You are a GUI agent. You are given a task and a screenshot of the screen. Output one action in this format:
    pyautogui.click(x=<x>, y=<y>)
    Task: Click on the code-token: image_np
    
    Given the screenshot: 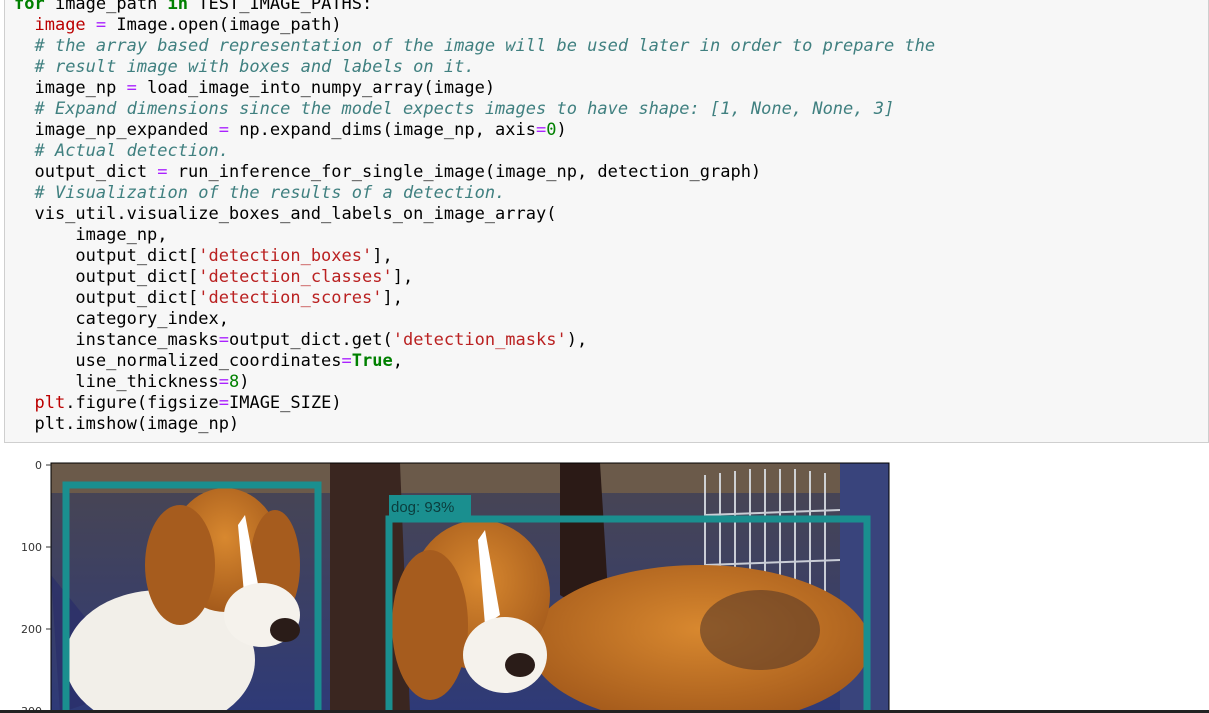 What is the action you would take?
    pyautogui.click(x=70, y=88)
    